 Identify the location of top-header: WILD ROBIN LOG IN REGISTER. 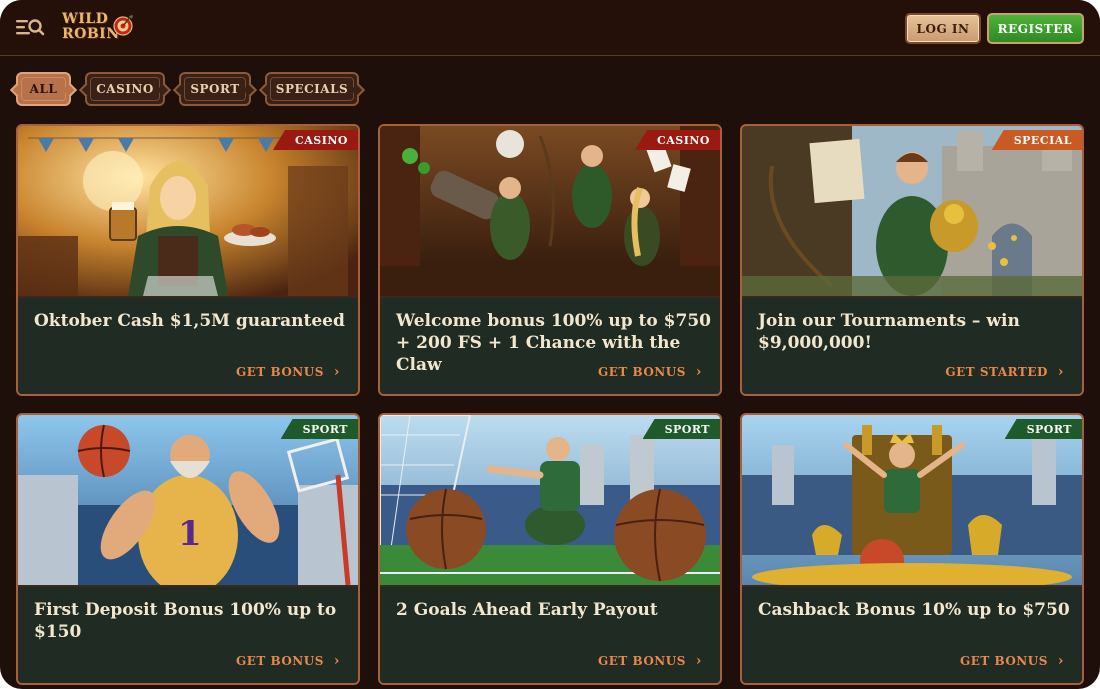
(550, 28).